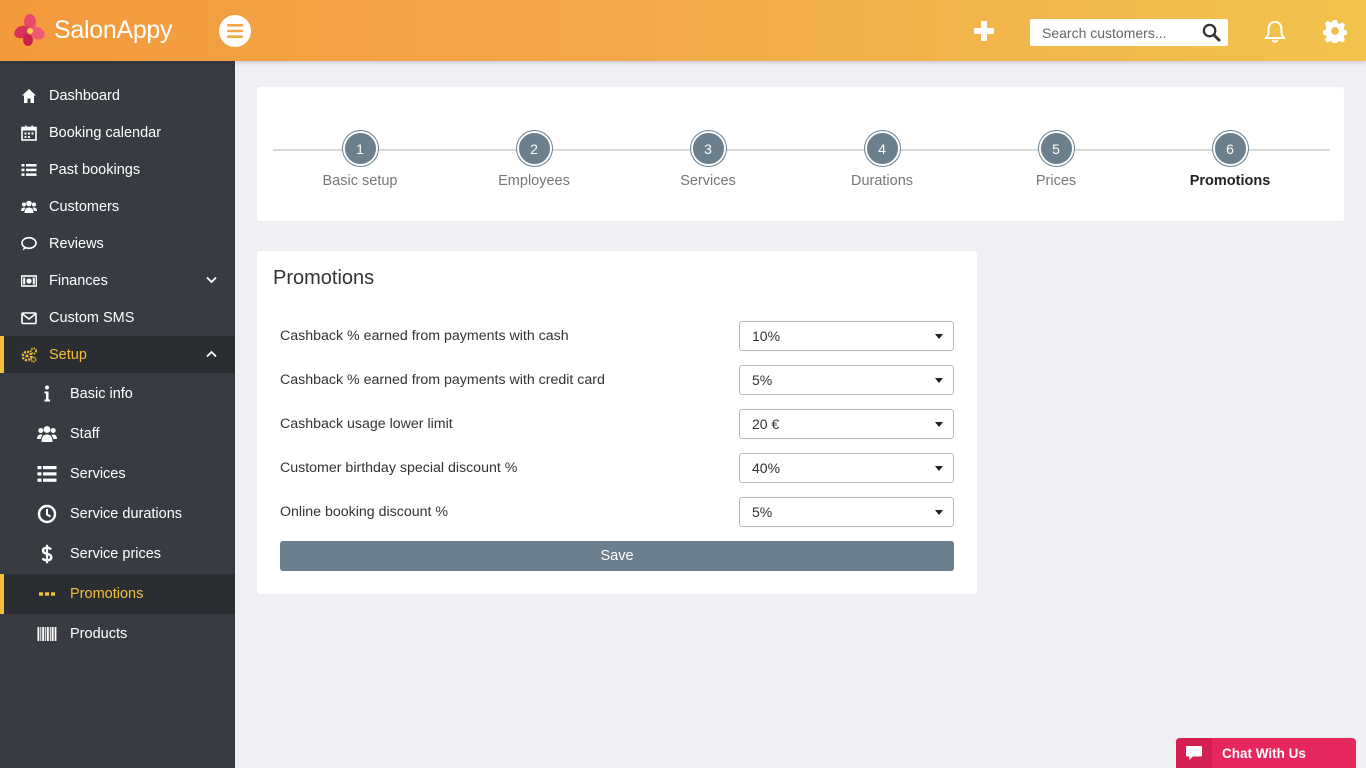  What do you see at coordinates (846, 336) in the screenshot?
I see `cashback-cash-select: 10%` at bounding box center [846, 336].